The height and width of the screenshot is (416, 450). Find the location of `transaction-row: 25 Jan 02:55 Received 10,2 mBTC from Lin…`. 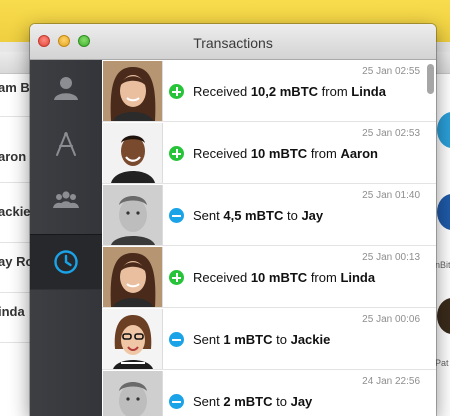

transaction-row: 25 Jan 02:55 Received 10,2 mBTC from Lin… is located at coordinates (269, 91).